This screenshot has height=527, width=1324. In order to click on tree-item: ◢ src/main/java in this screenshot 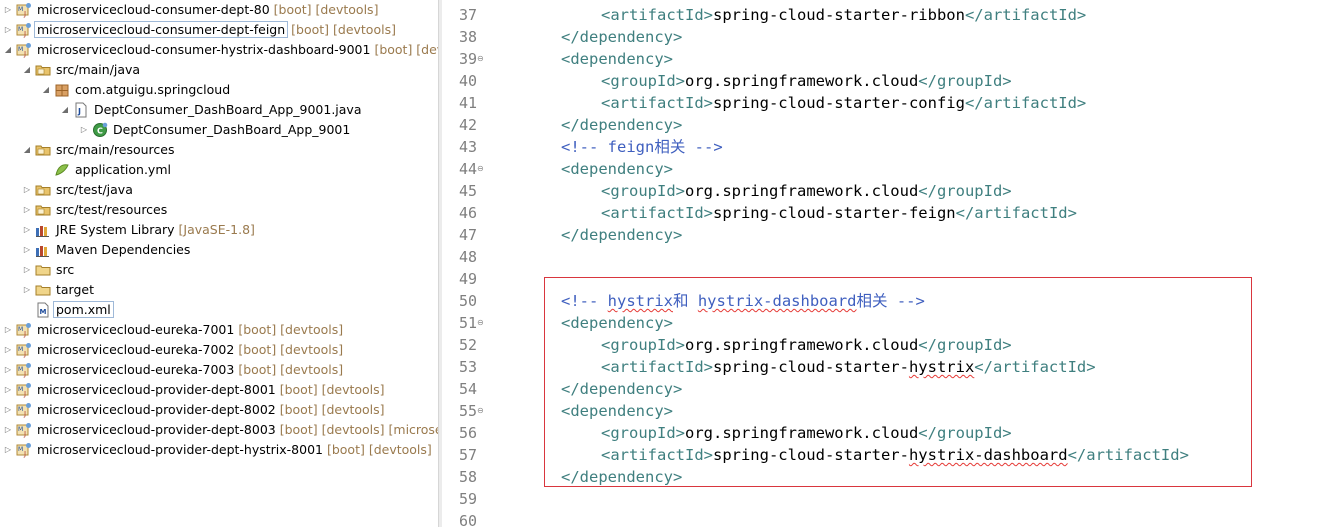, I will do `click(219, 70)`.